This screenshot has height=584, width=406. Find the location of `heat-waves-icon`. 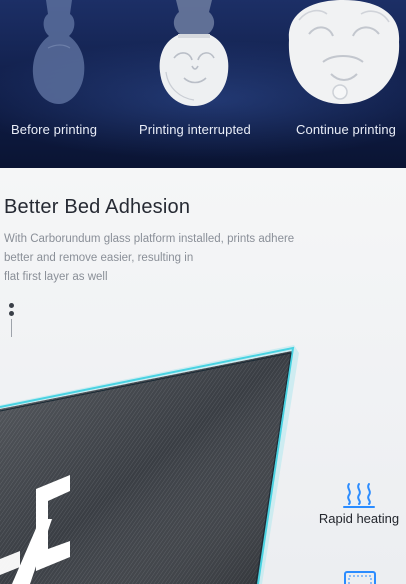

heat-waves-icon is located at coordinates (359, 495).